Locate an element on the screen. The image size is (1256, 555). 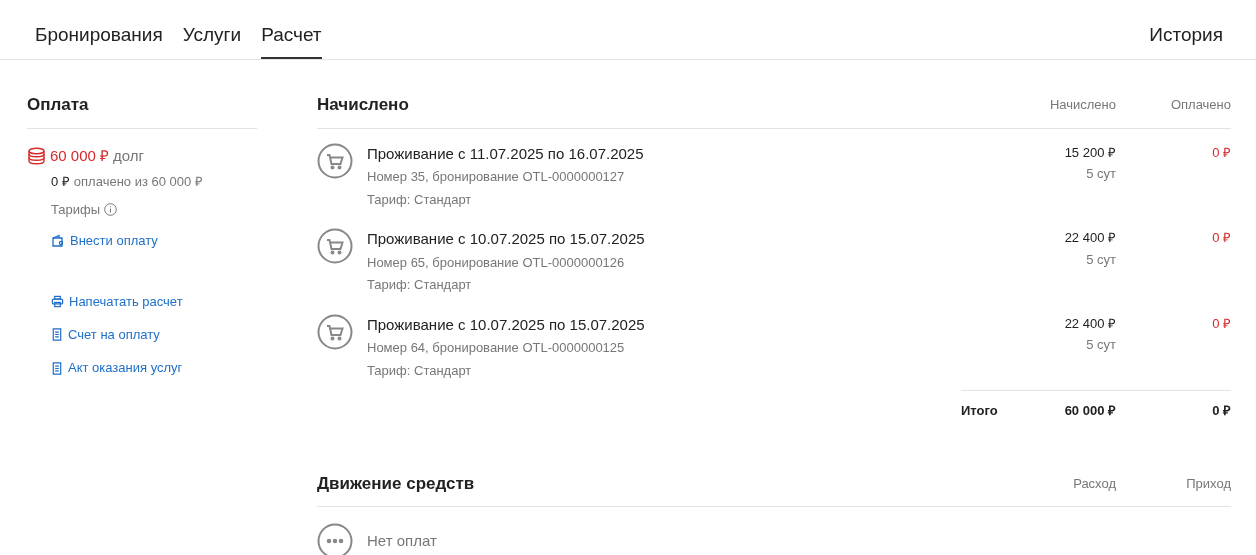
debt-amount: 60 000 ₽ is located at coordinates (80, 155).